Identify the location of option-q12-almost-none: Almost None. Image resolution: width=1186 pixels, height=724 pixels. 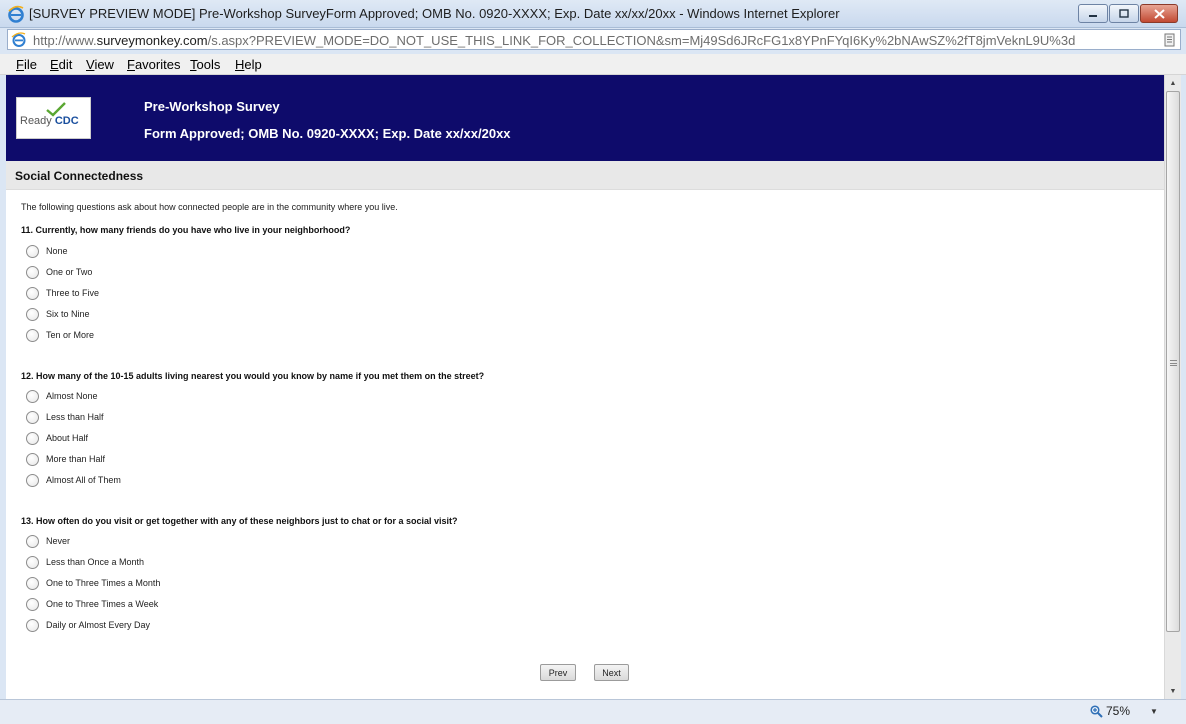
(62, 396).